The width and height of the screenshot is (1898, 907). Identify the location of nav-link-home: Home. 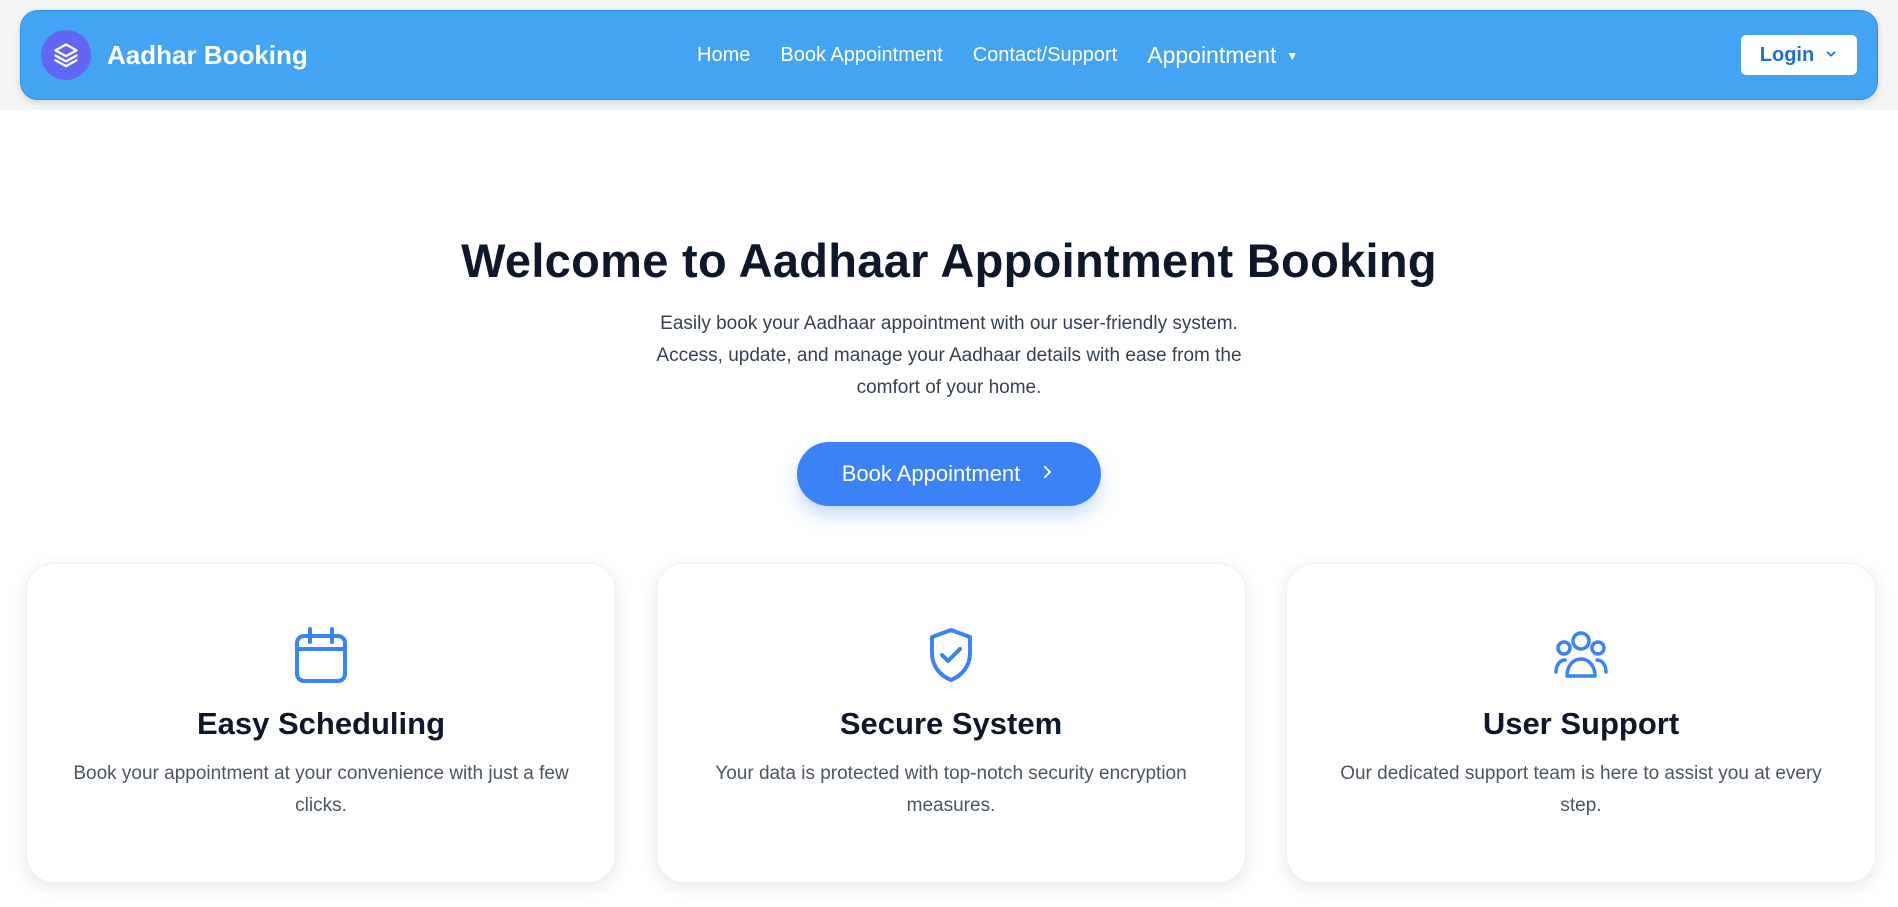
(723, 55).